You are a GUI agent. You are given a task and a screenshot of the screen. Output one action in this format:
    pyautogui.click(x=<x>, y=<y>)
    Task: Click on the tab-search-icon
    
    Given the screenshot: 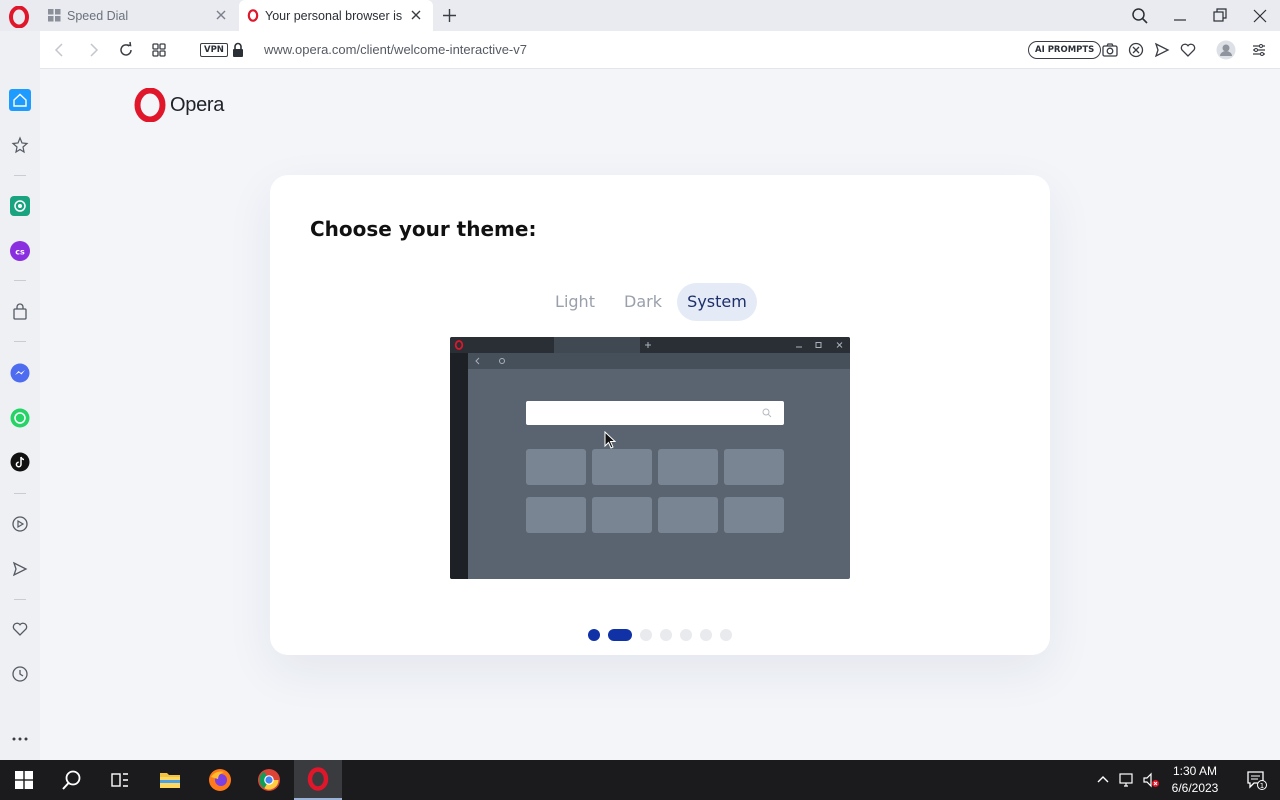 What is the action you would take?
    pyautogui.click(x=1140, y=16)
    